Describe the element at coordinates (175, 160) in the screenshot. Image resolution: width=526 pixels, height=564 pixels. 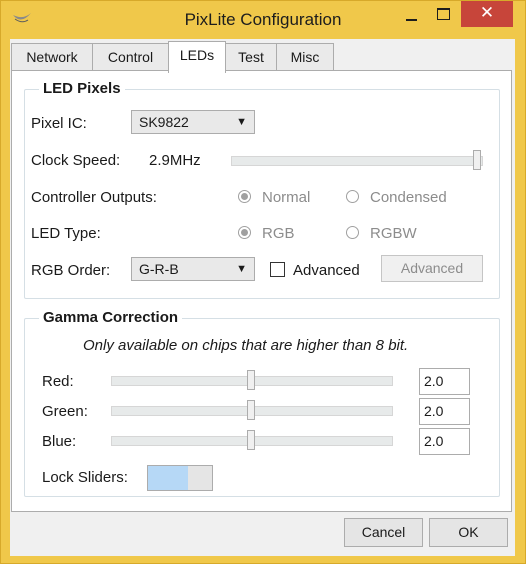
I see `clock-speed-value: 2.9MHz` at that location.